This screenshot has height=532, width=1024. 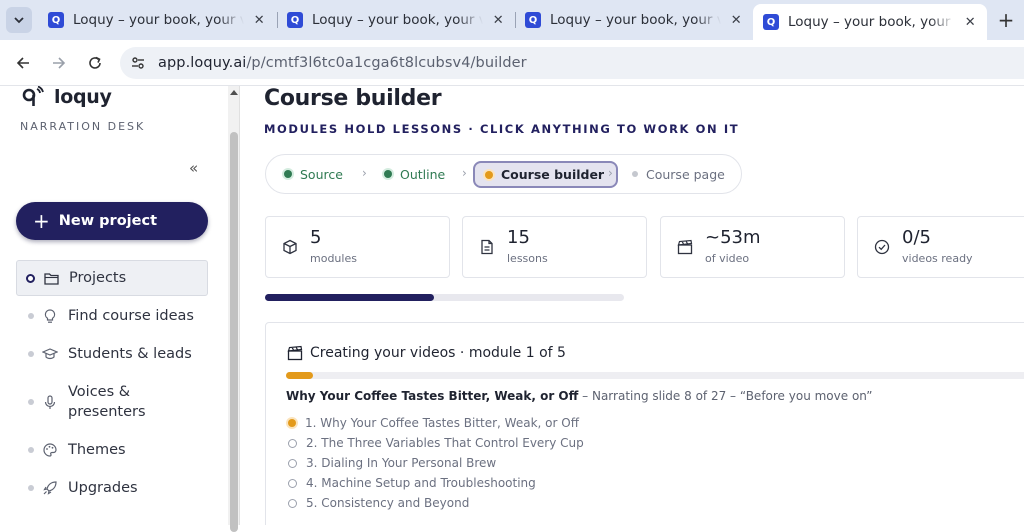 I want to click on step-outline: Outline, so click(x=414, y=174).